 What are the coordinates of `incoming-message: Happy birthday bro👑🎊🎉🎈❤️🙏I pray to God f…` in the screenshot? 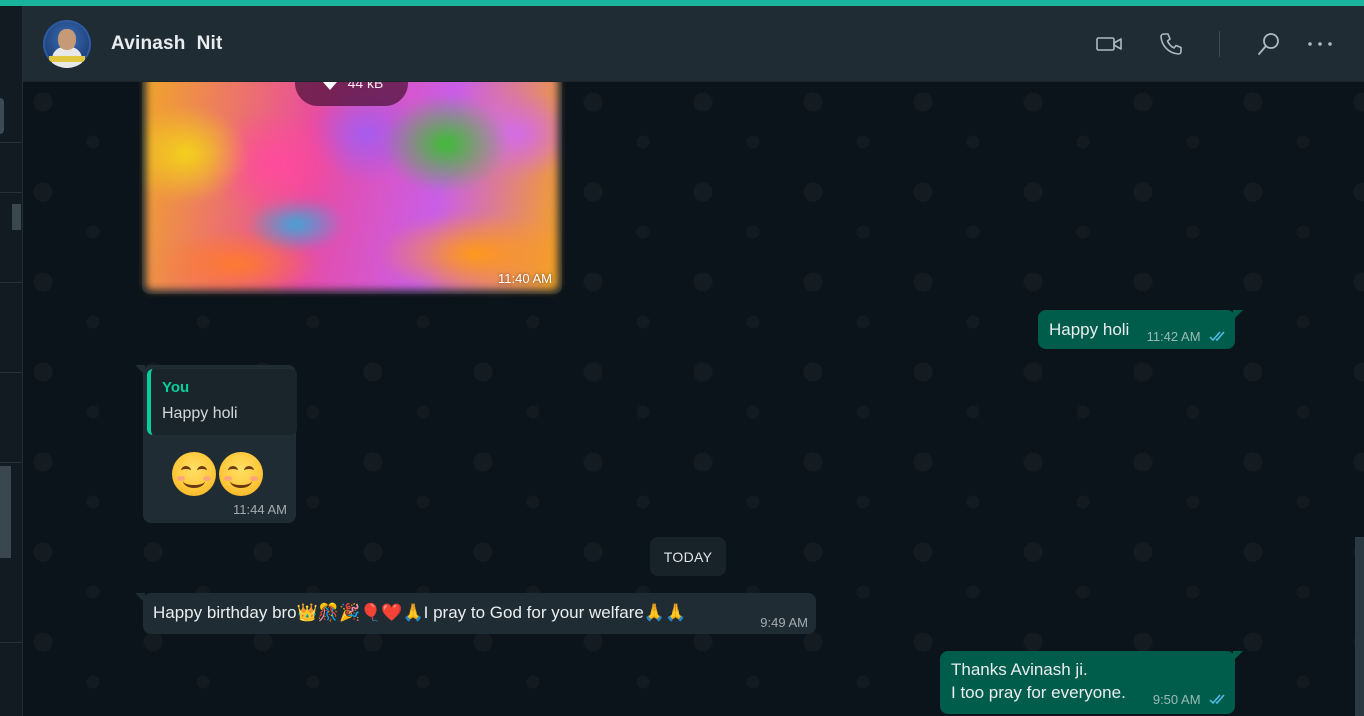 It's located at (475, 613).